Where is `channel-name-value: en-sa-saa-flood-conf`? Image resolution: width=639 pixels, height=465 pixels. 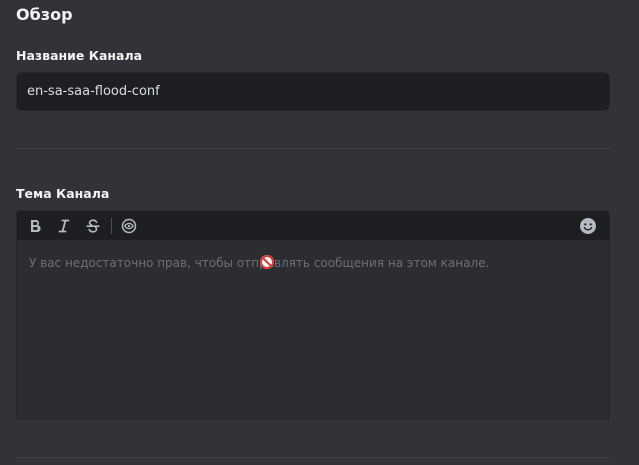
channel-name-value: en-sa-saa-flood-conf is located at coordinates (93, 91).